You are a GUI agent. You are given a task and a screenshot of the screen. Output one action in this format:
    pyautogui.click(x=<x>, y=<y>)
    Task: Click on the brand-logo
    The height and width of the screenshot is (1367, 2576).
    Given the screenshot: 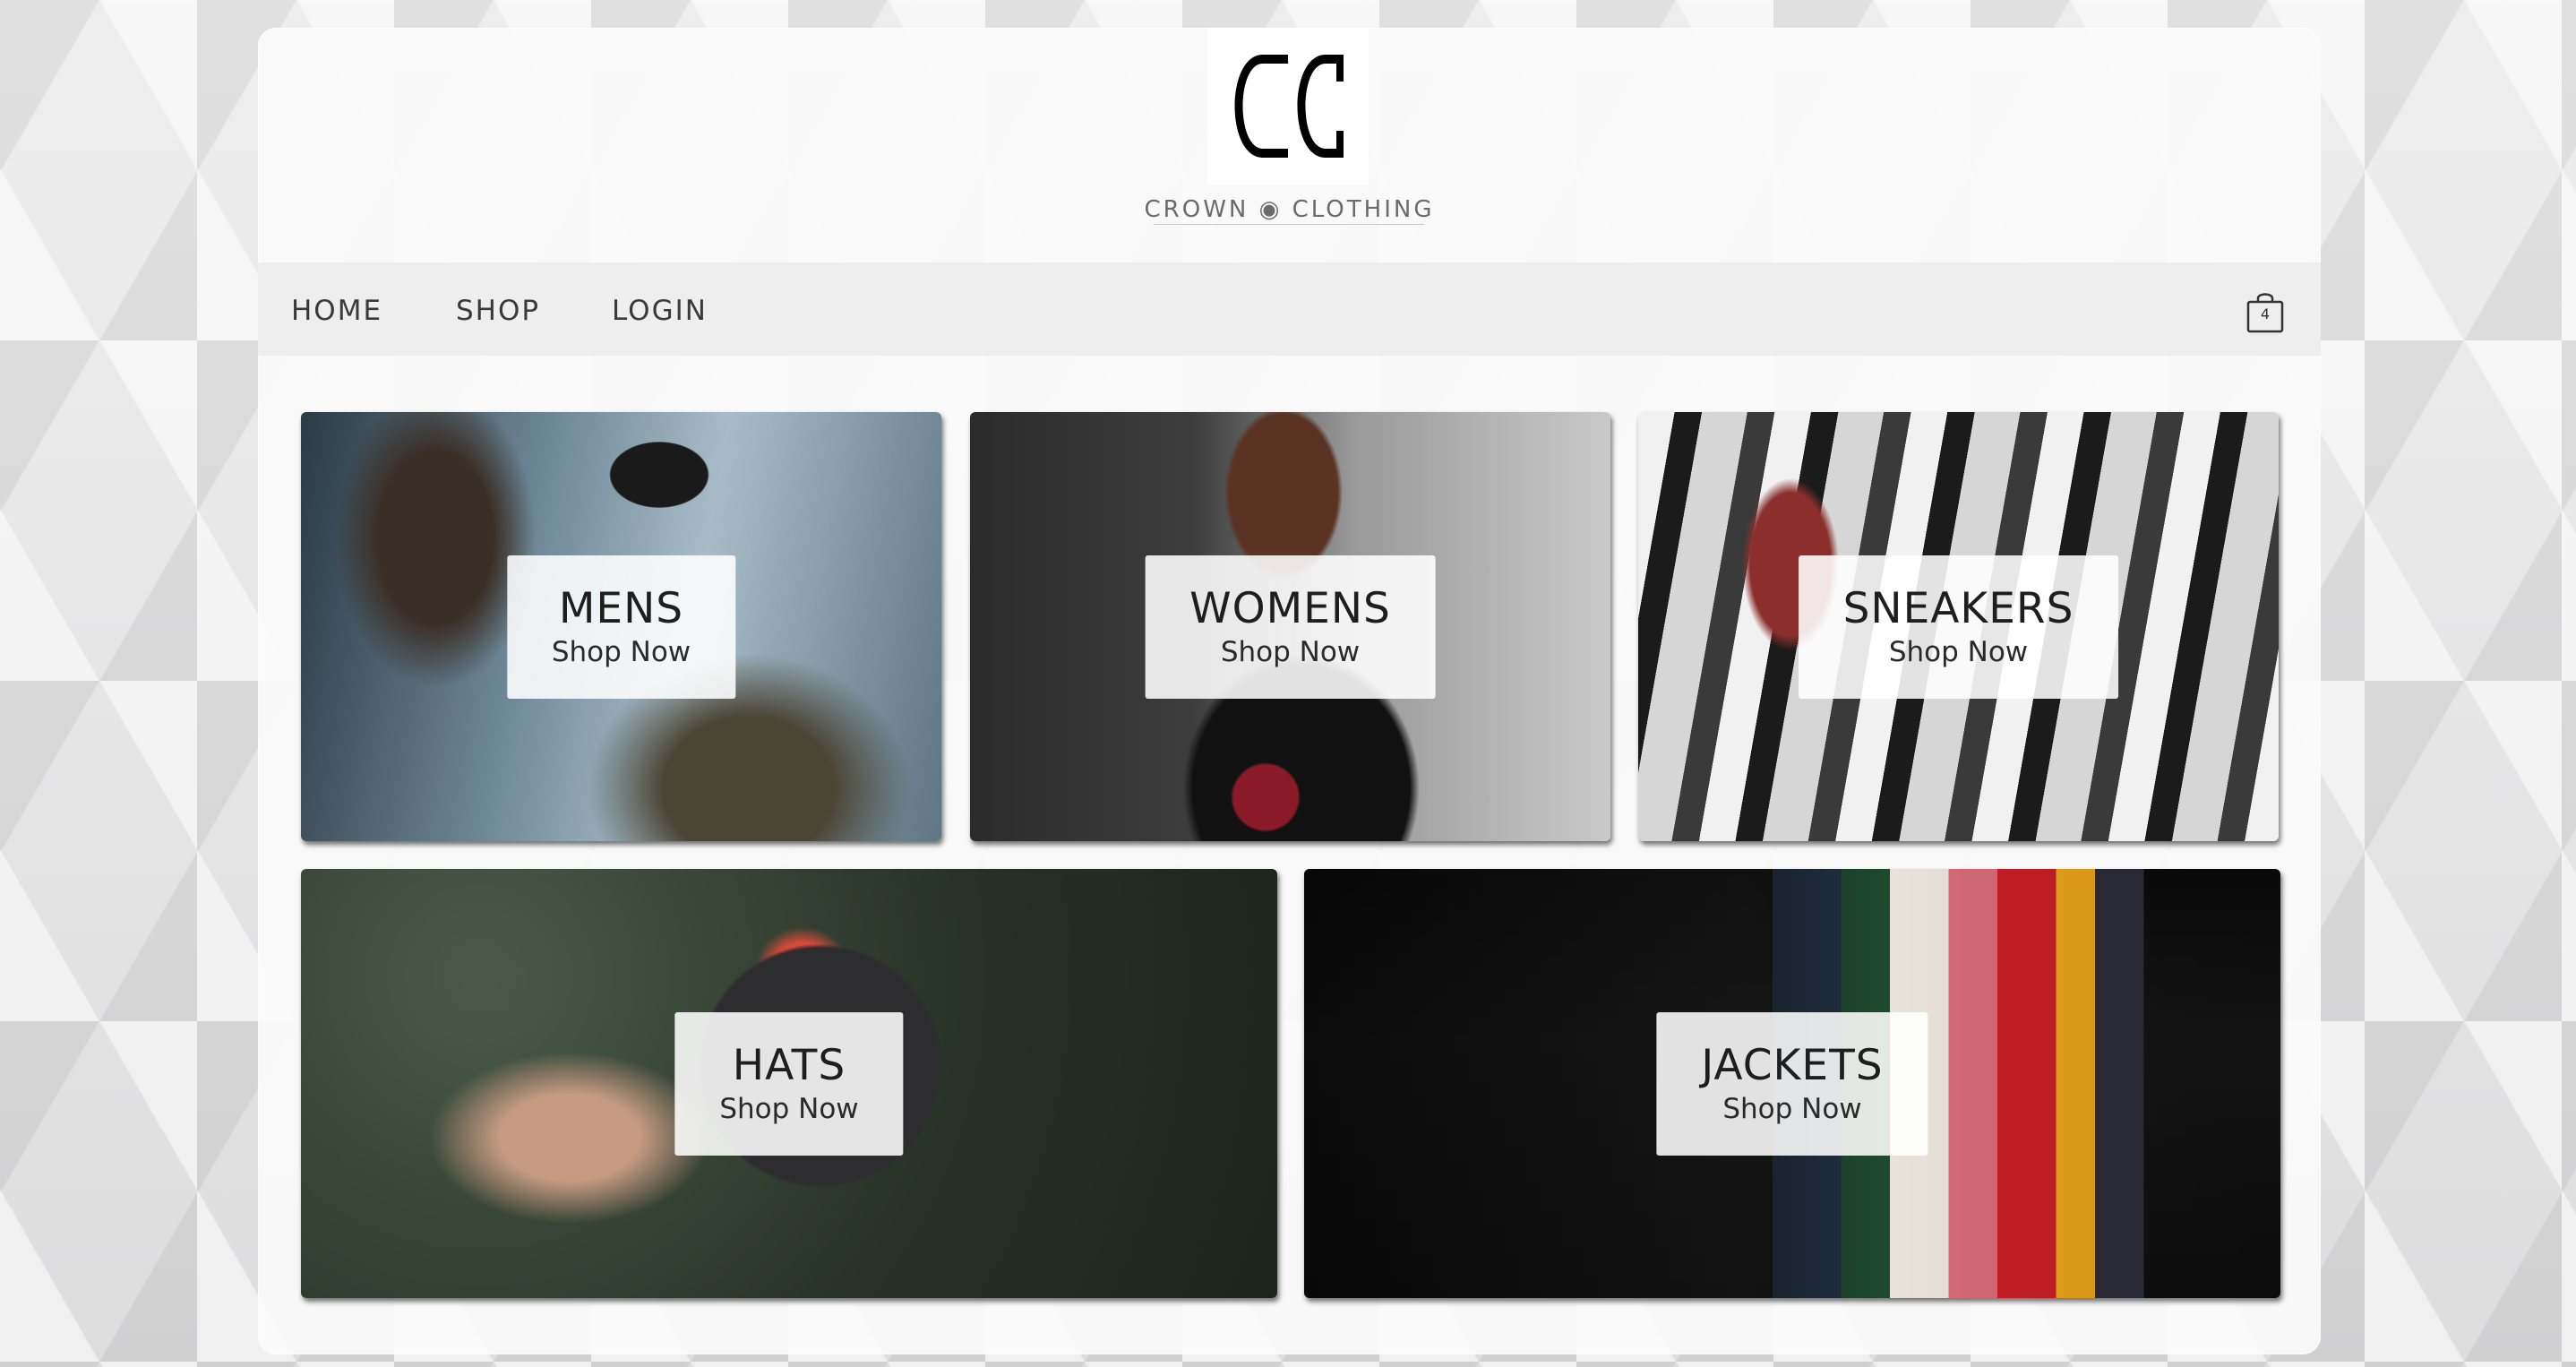 What is the action you would take?
    pyautogui.click(x=1288, y=106)
    